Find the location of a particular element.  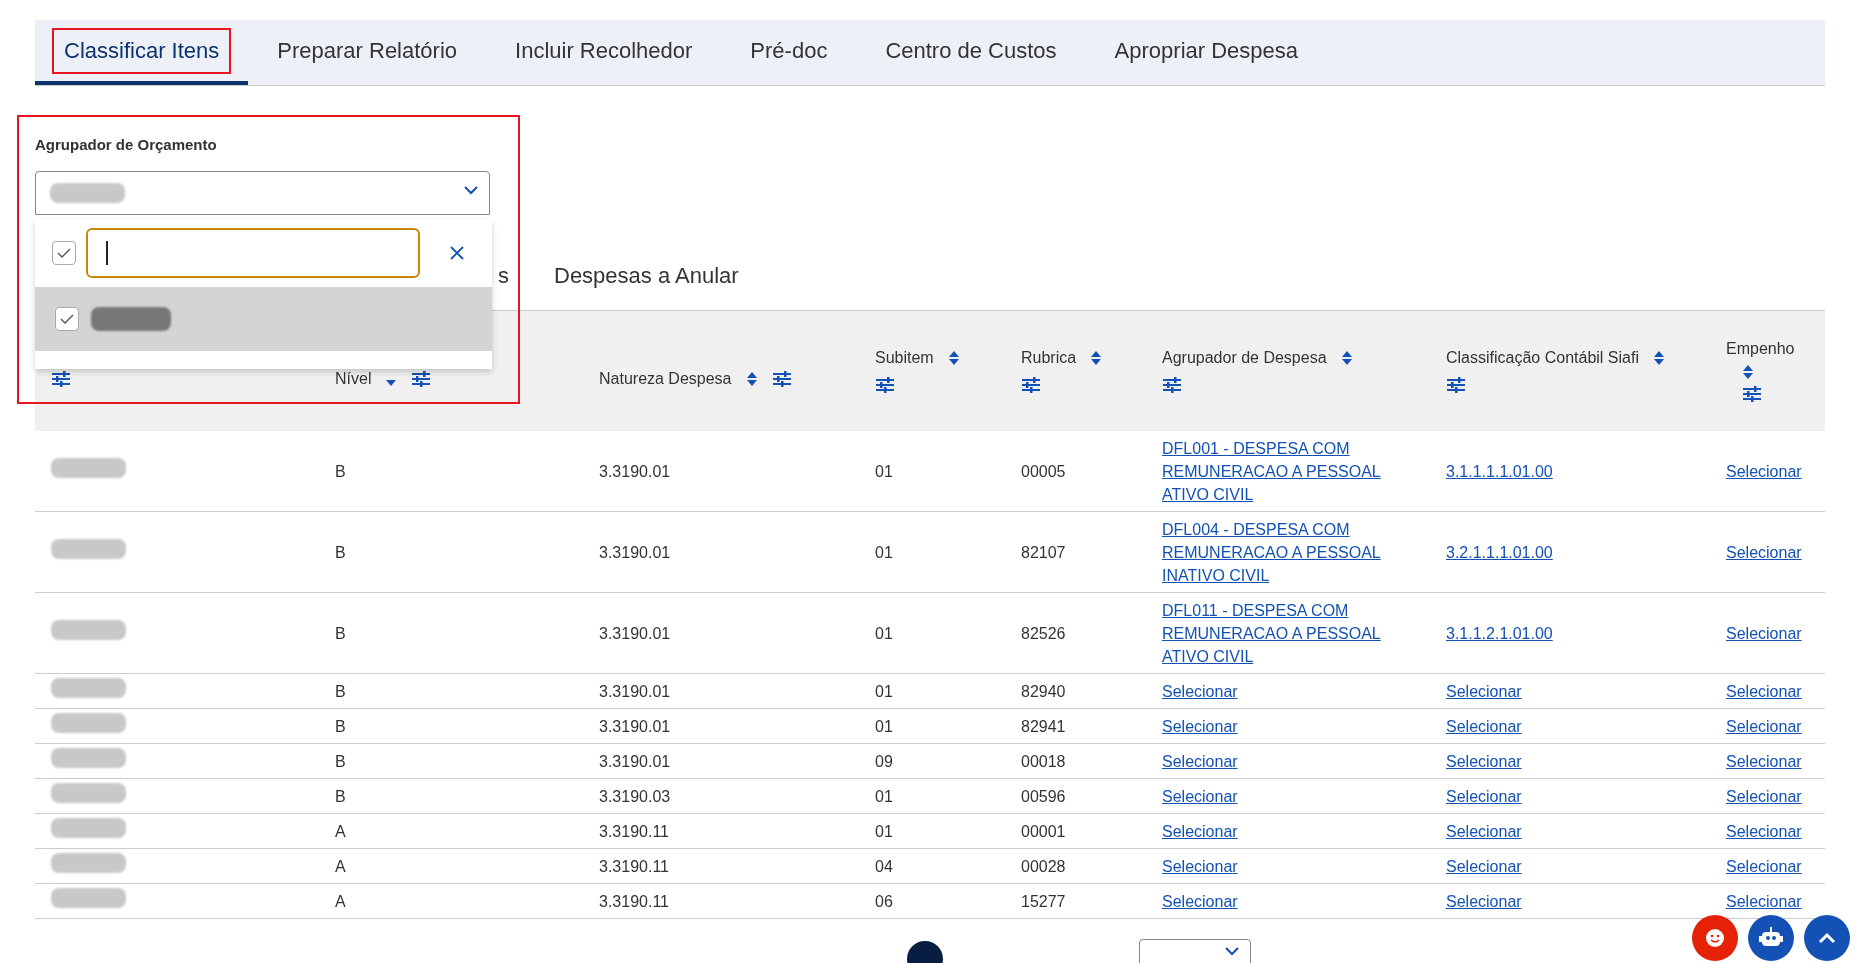

tab: s is located at coordinates (503, 275).